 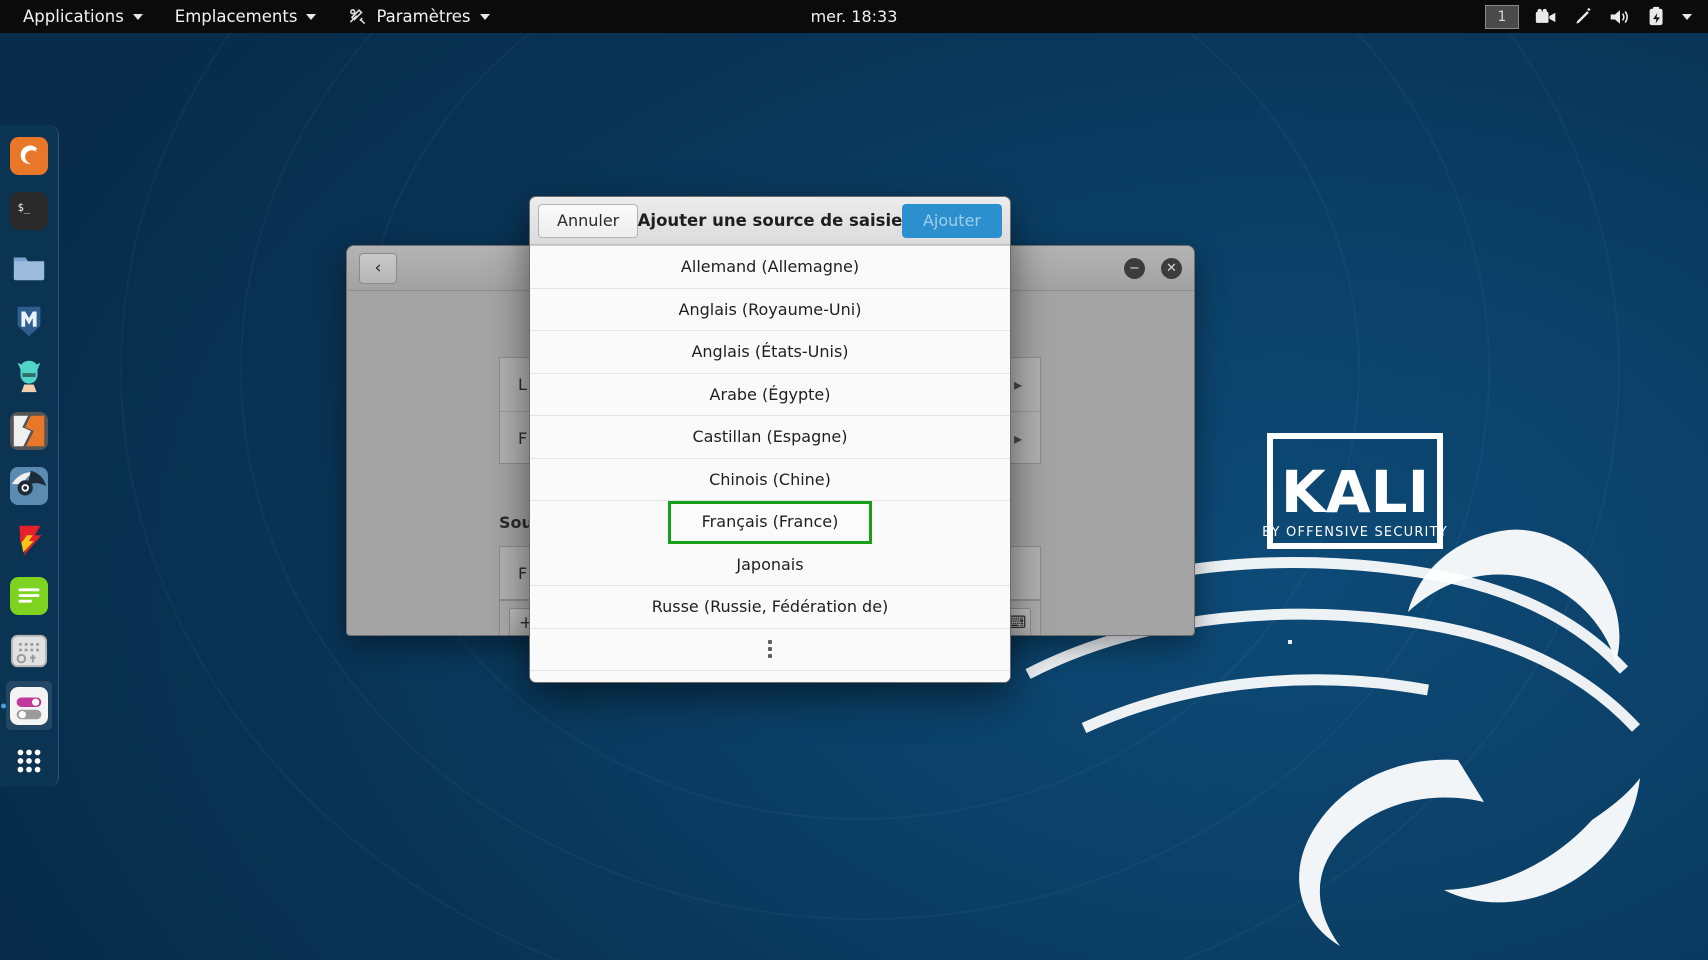 I want to click on source-list-item-selected: Français (France), so click(x=770, y=522).